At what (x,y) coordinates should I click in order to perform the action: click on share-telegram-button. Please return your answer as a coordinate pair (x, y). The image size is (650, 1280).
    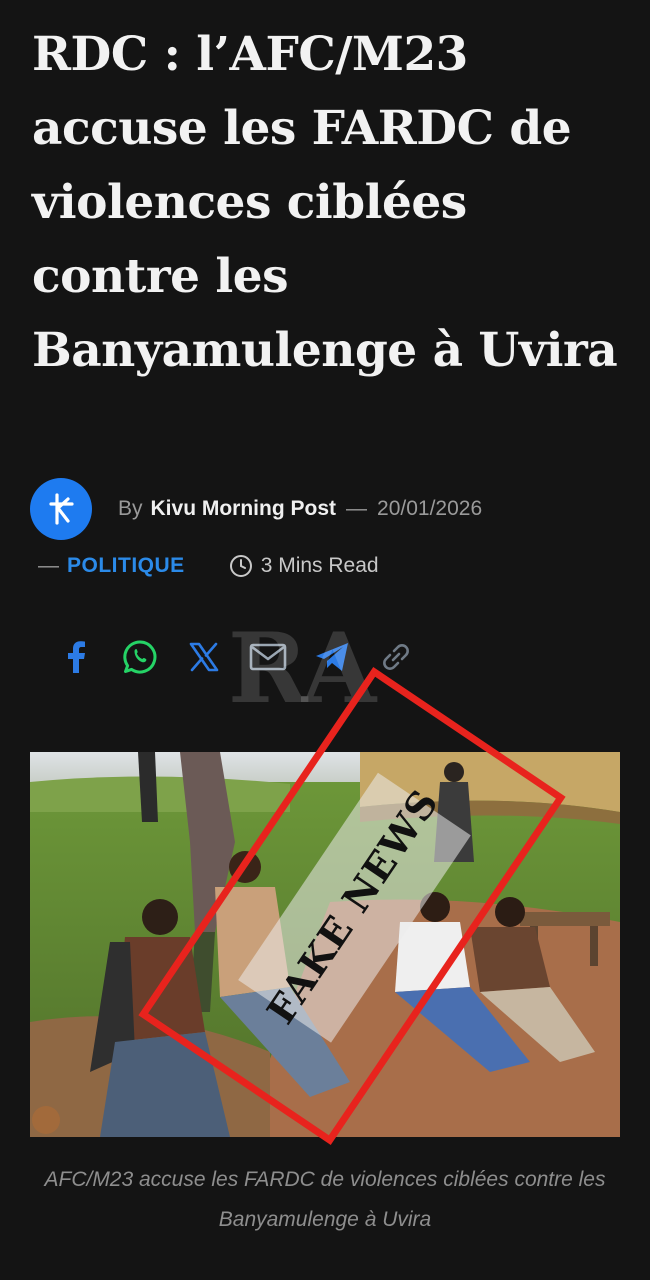
    Looking at the image, I should click on (332, 657).